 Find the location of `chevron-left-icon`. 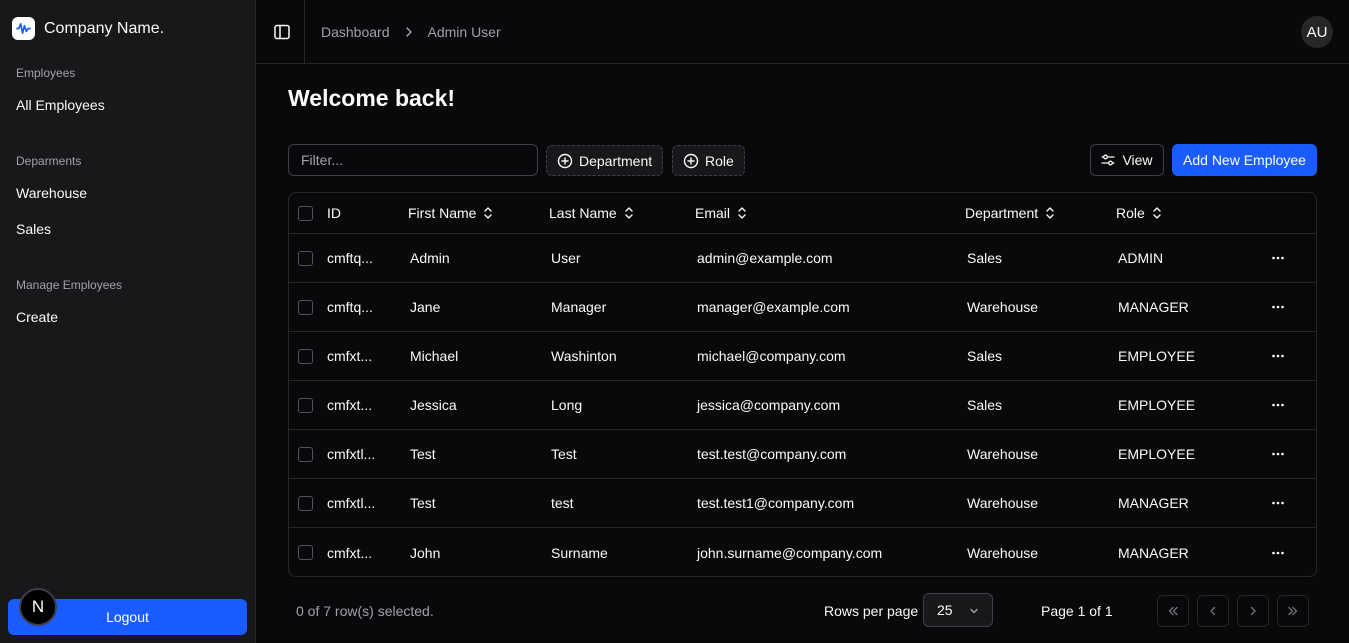

chevron-left-icon is located at coordinates (1213, 611).